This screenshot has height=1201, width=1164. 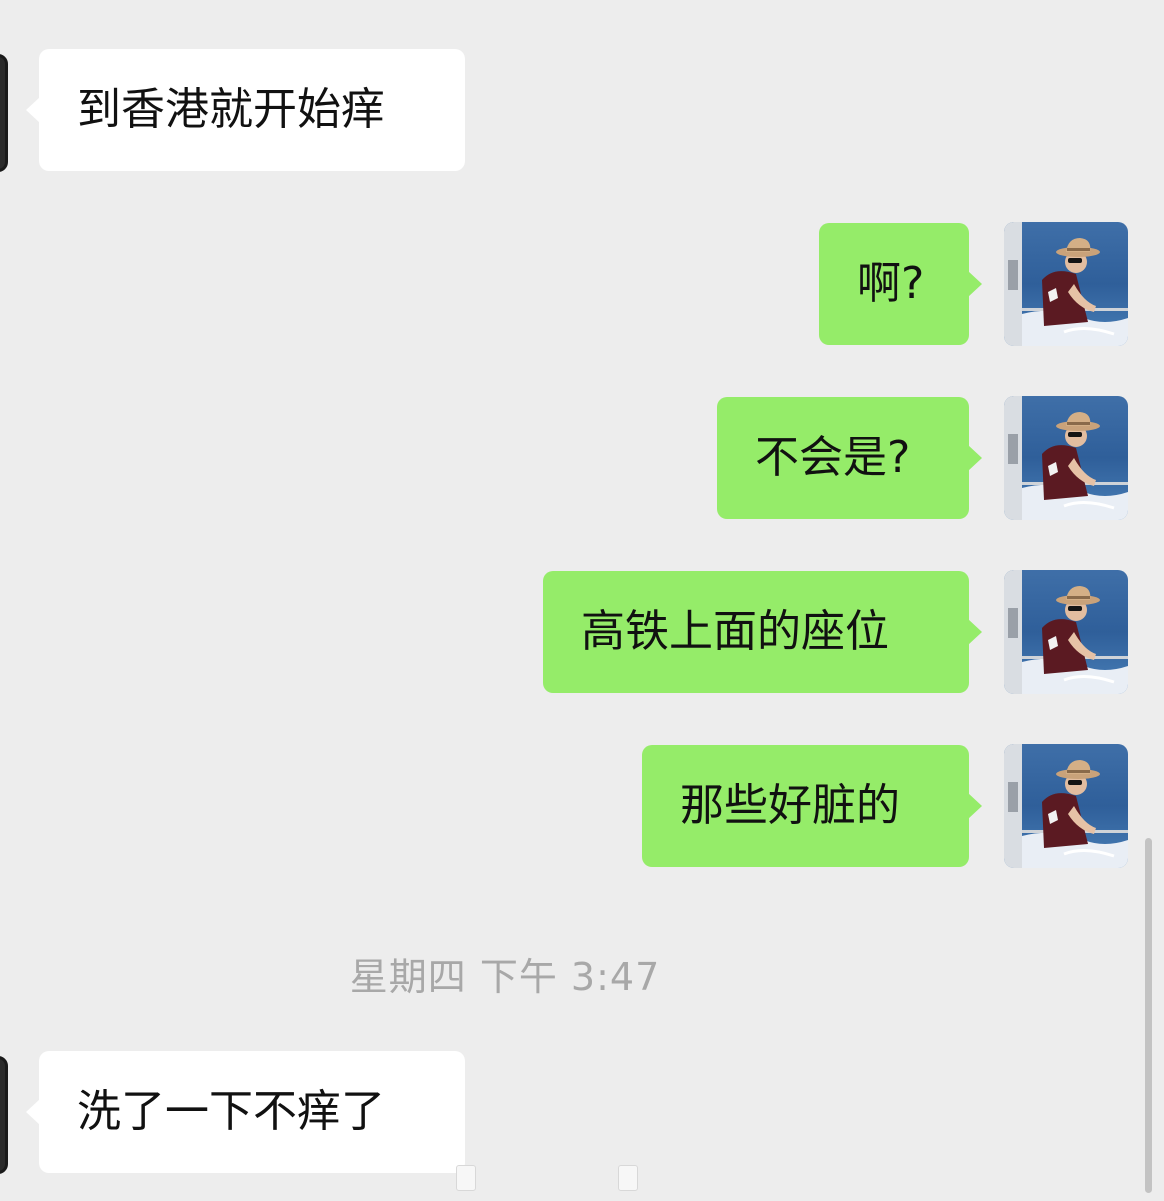 I want to click on message-bubble: 高铁上面的座位, so click(x=762, y=632).